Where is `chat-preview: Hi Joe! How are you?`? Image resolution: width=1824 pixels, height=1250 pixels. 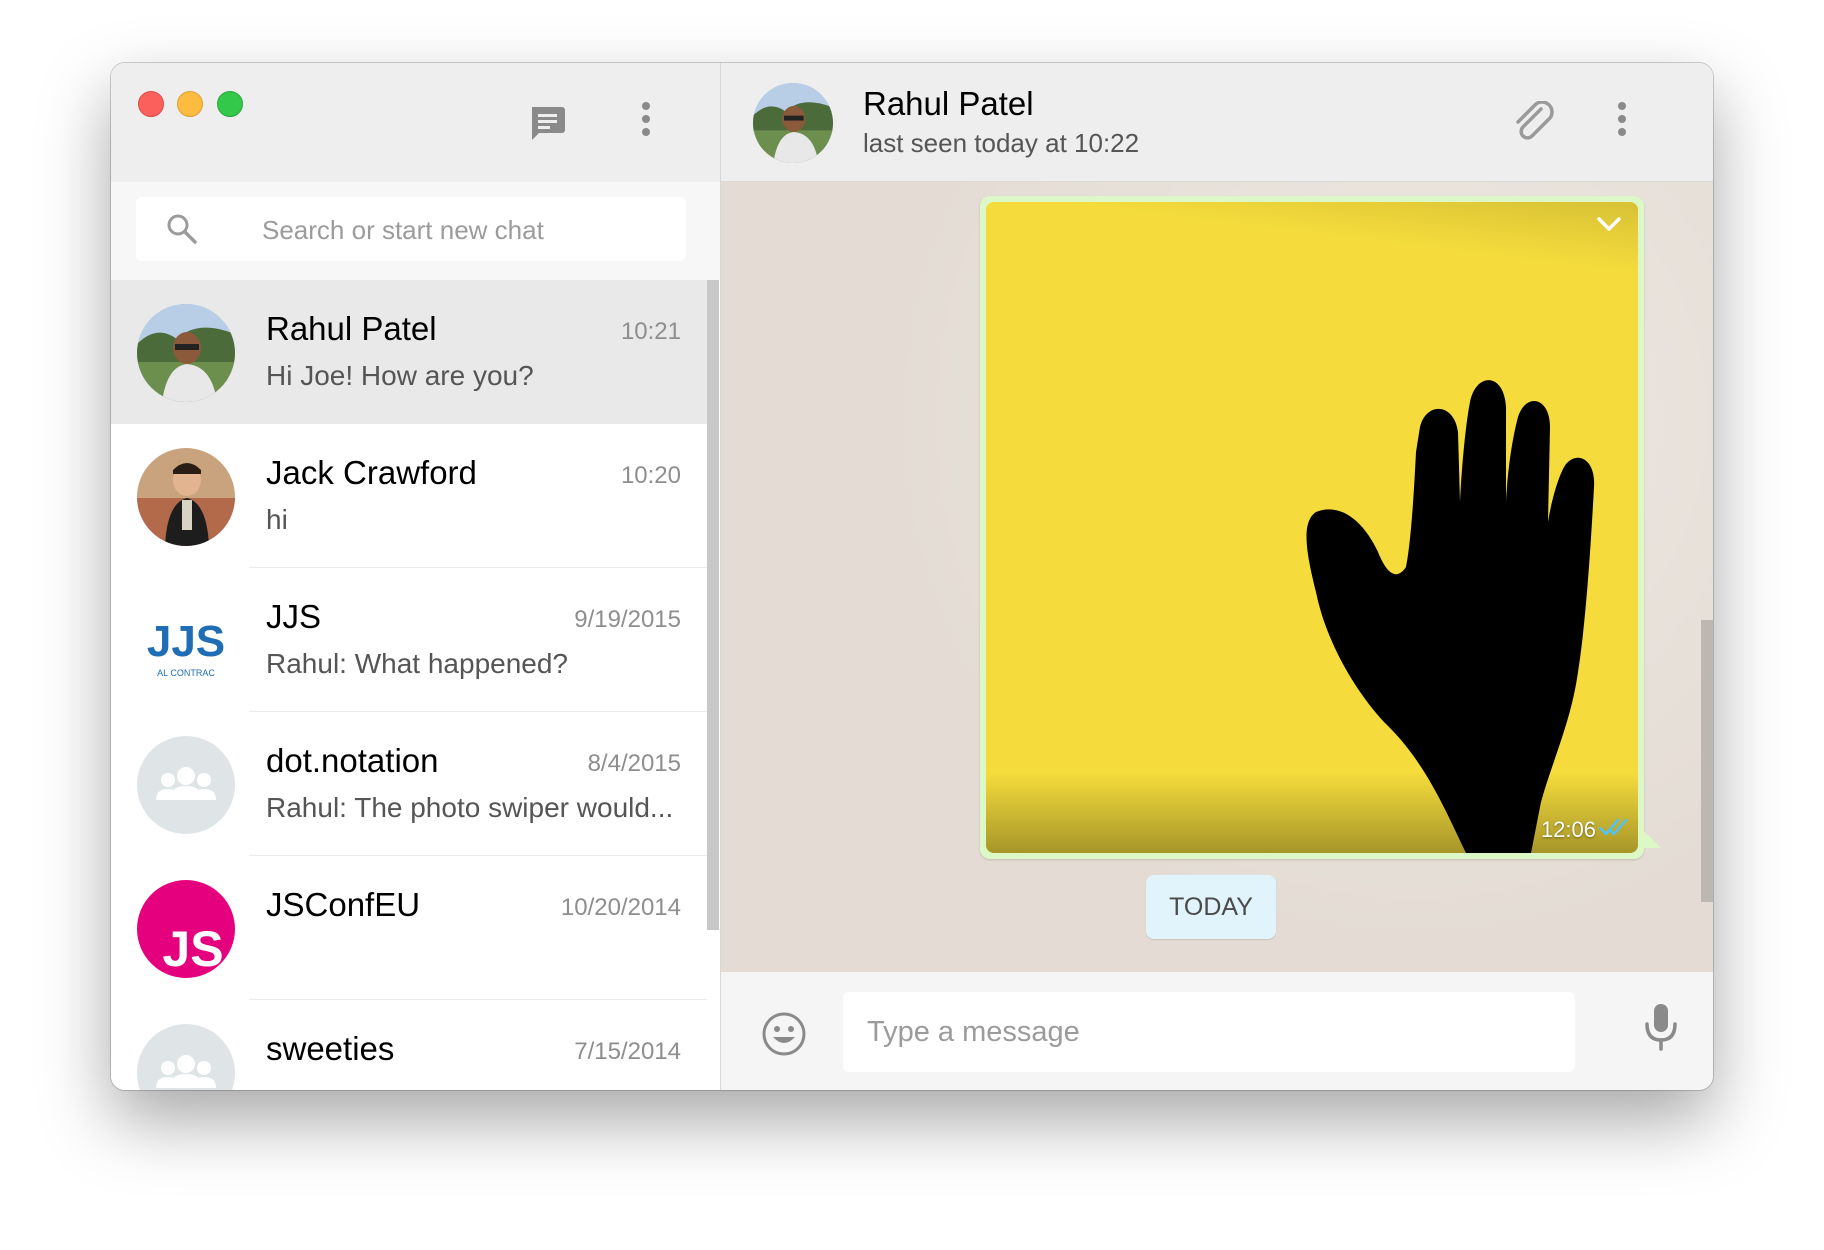
chat-preview: Hi Joe! How are you? is located at coordinates (400, 375).